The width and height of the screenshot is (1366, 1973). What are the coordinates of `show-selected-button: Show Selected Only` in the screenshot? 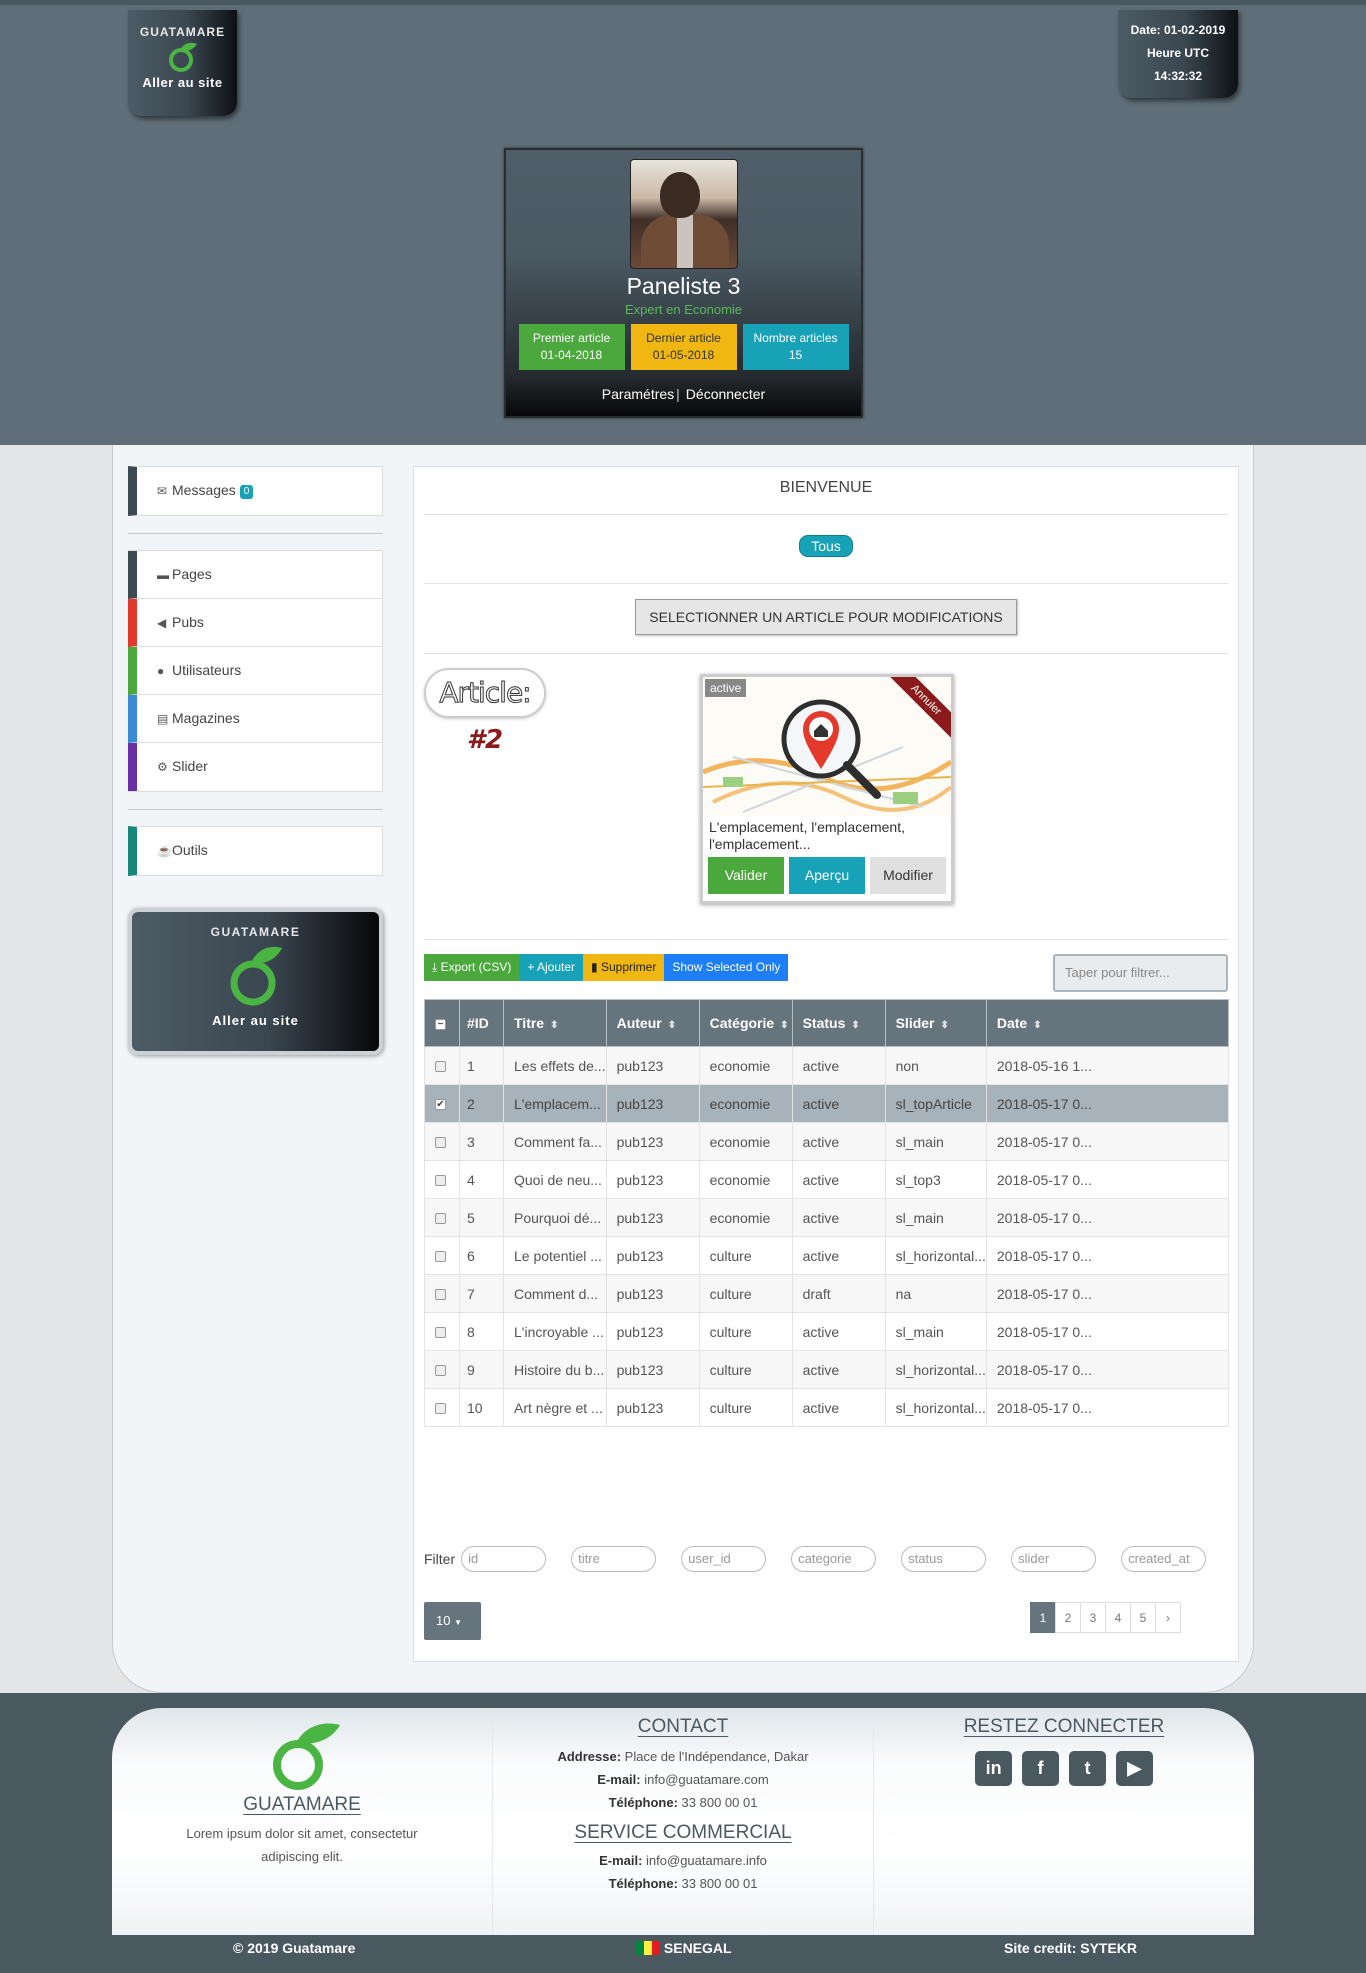 It's located at (726, 967).